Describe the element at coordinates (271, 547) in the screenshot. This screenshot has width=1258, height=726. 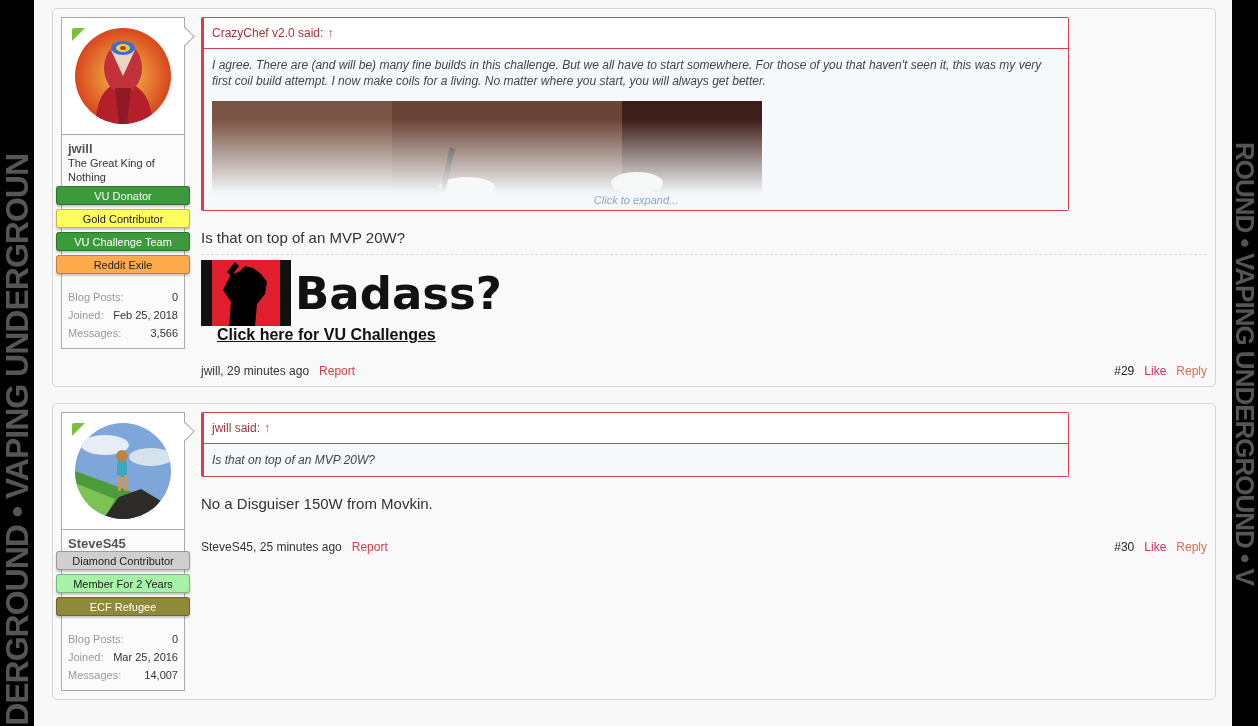
I see `post-byline: SteveS45, 25 minutes ago` at that location.